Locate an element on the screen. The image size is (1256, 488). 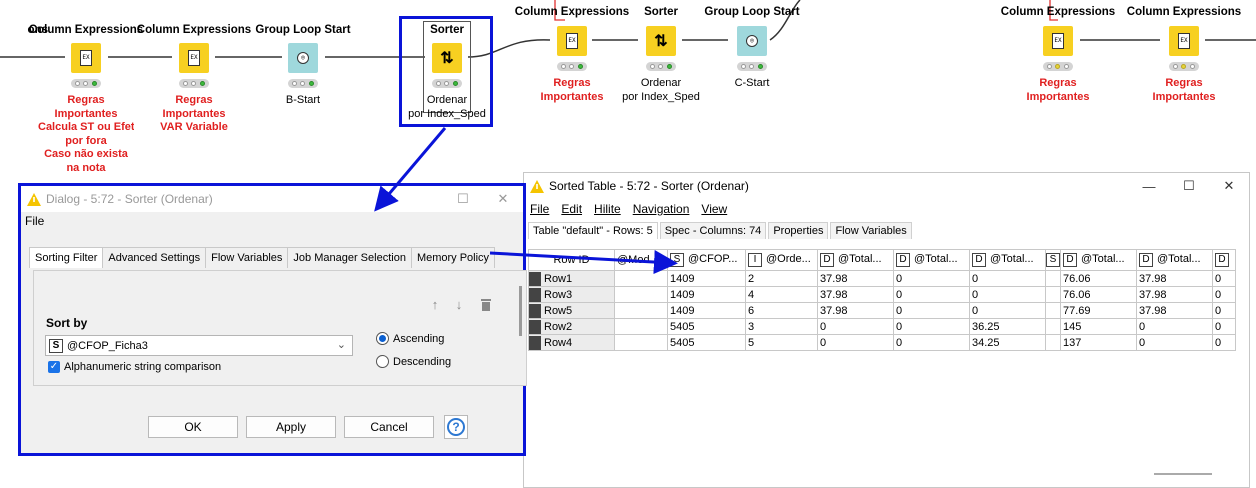
row-id-cell: Row3 is located at coordinates (571, 294).